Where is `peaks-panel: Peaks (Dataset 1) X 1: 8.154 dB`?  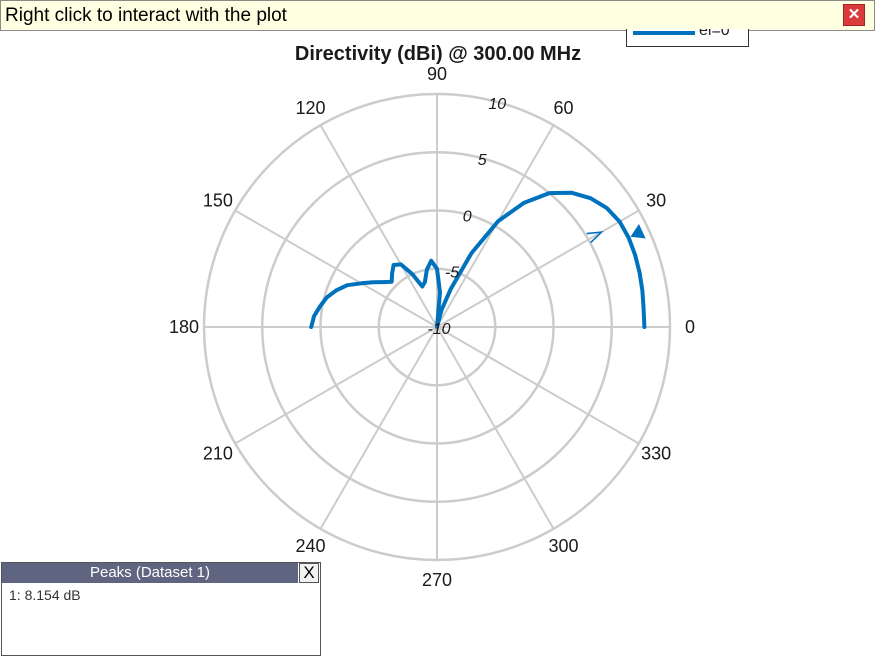 peaks-panel: Peaks (Dataset 1) X 1: 8.154 dB is located at coordinates (161, 609).